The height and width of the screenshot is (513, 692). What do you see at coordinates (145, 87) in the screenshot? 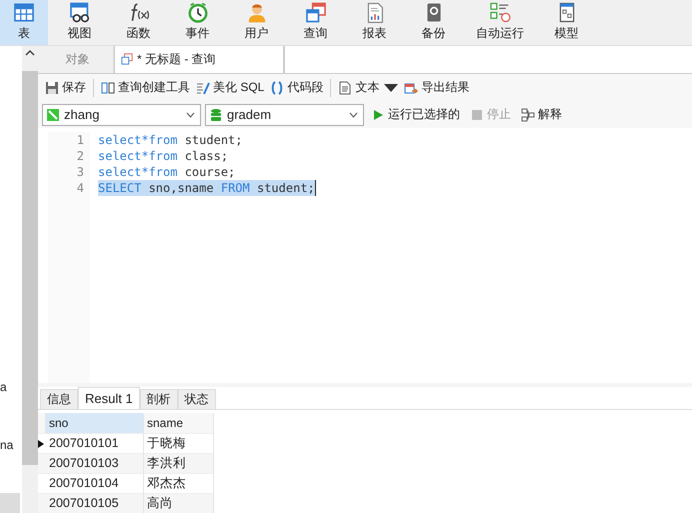
I see `toolbar-button: 查询创建工具` at bounding box center [145, 87].